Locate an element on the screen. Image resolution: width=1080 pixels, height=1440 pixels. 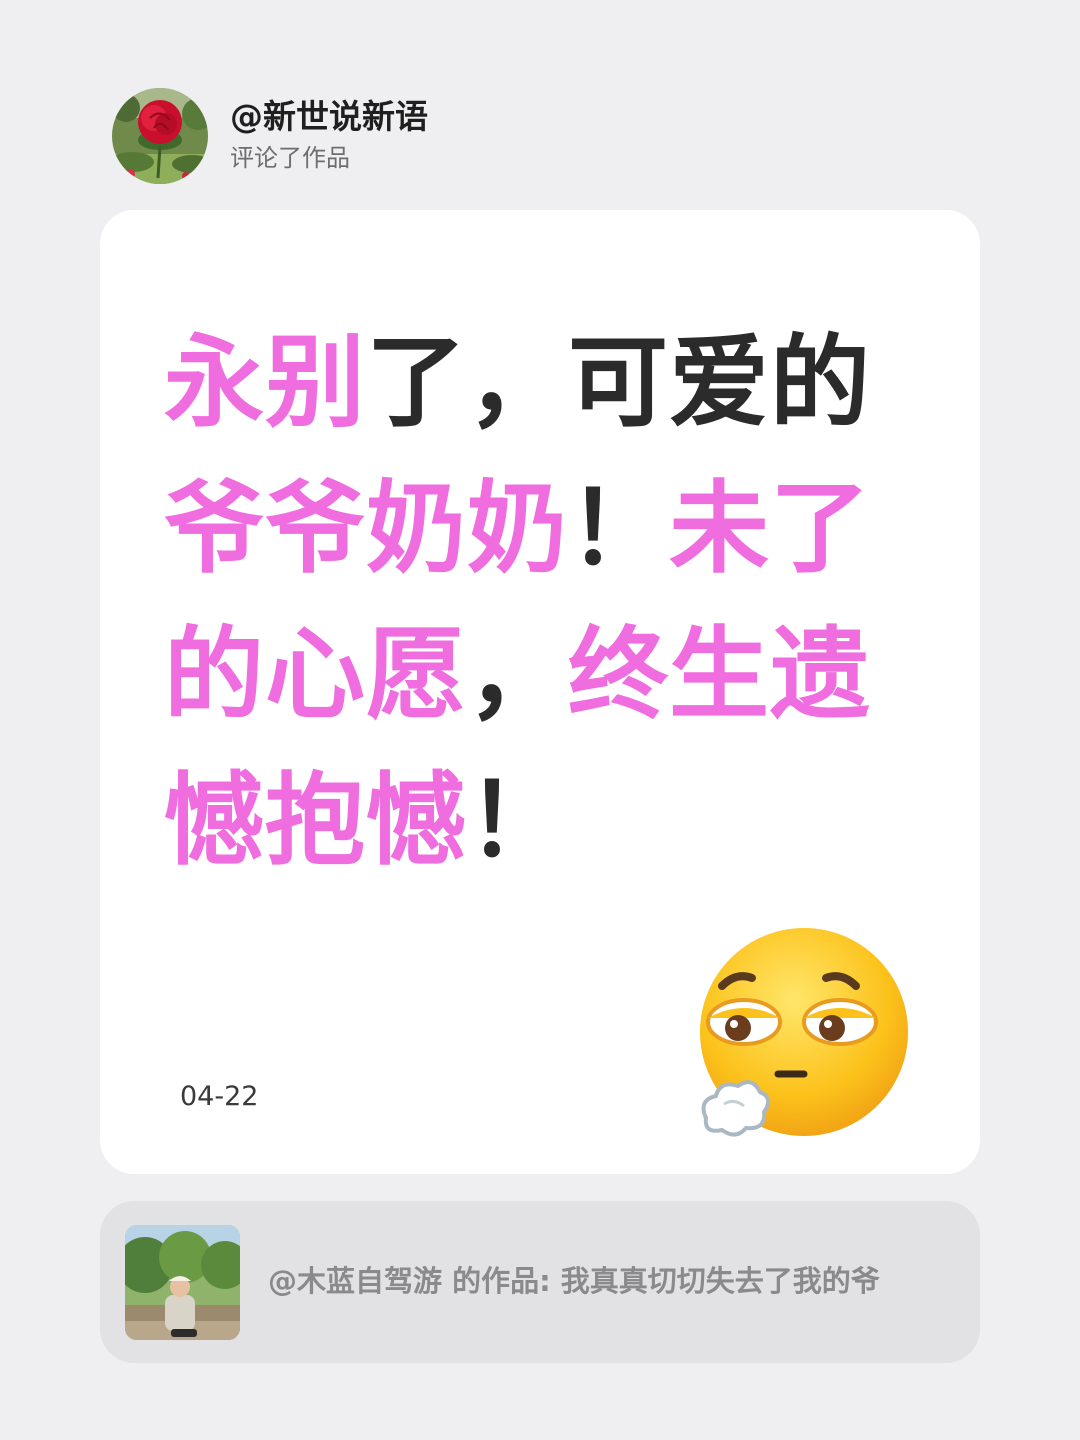
comment-date: 04-22 is located at coordinates (219, 1096).